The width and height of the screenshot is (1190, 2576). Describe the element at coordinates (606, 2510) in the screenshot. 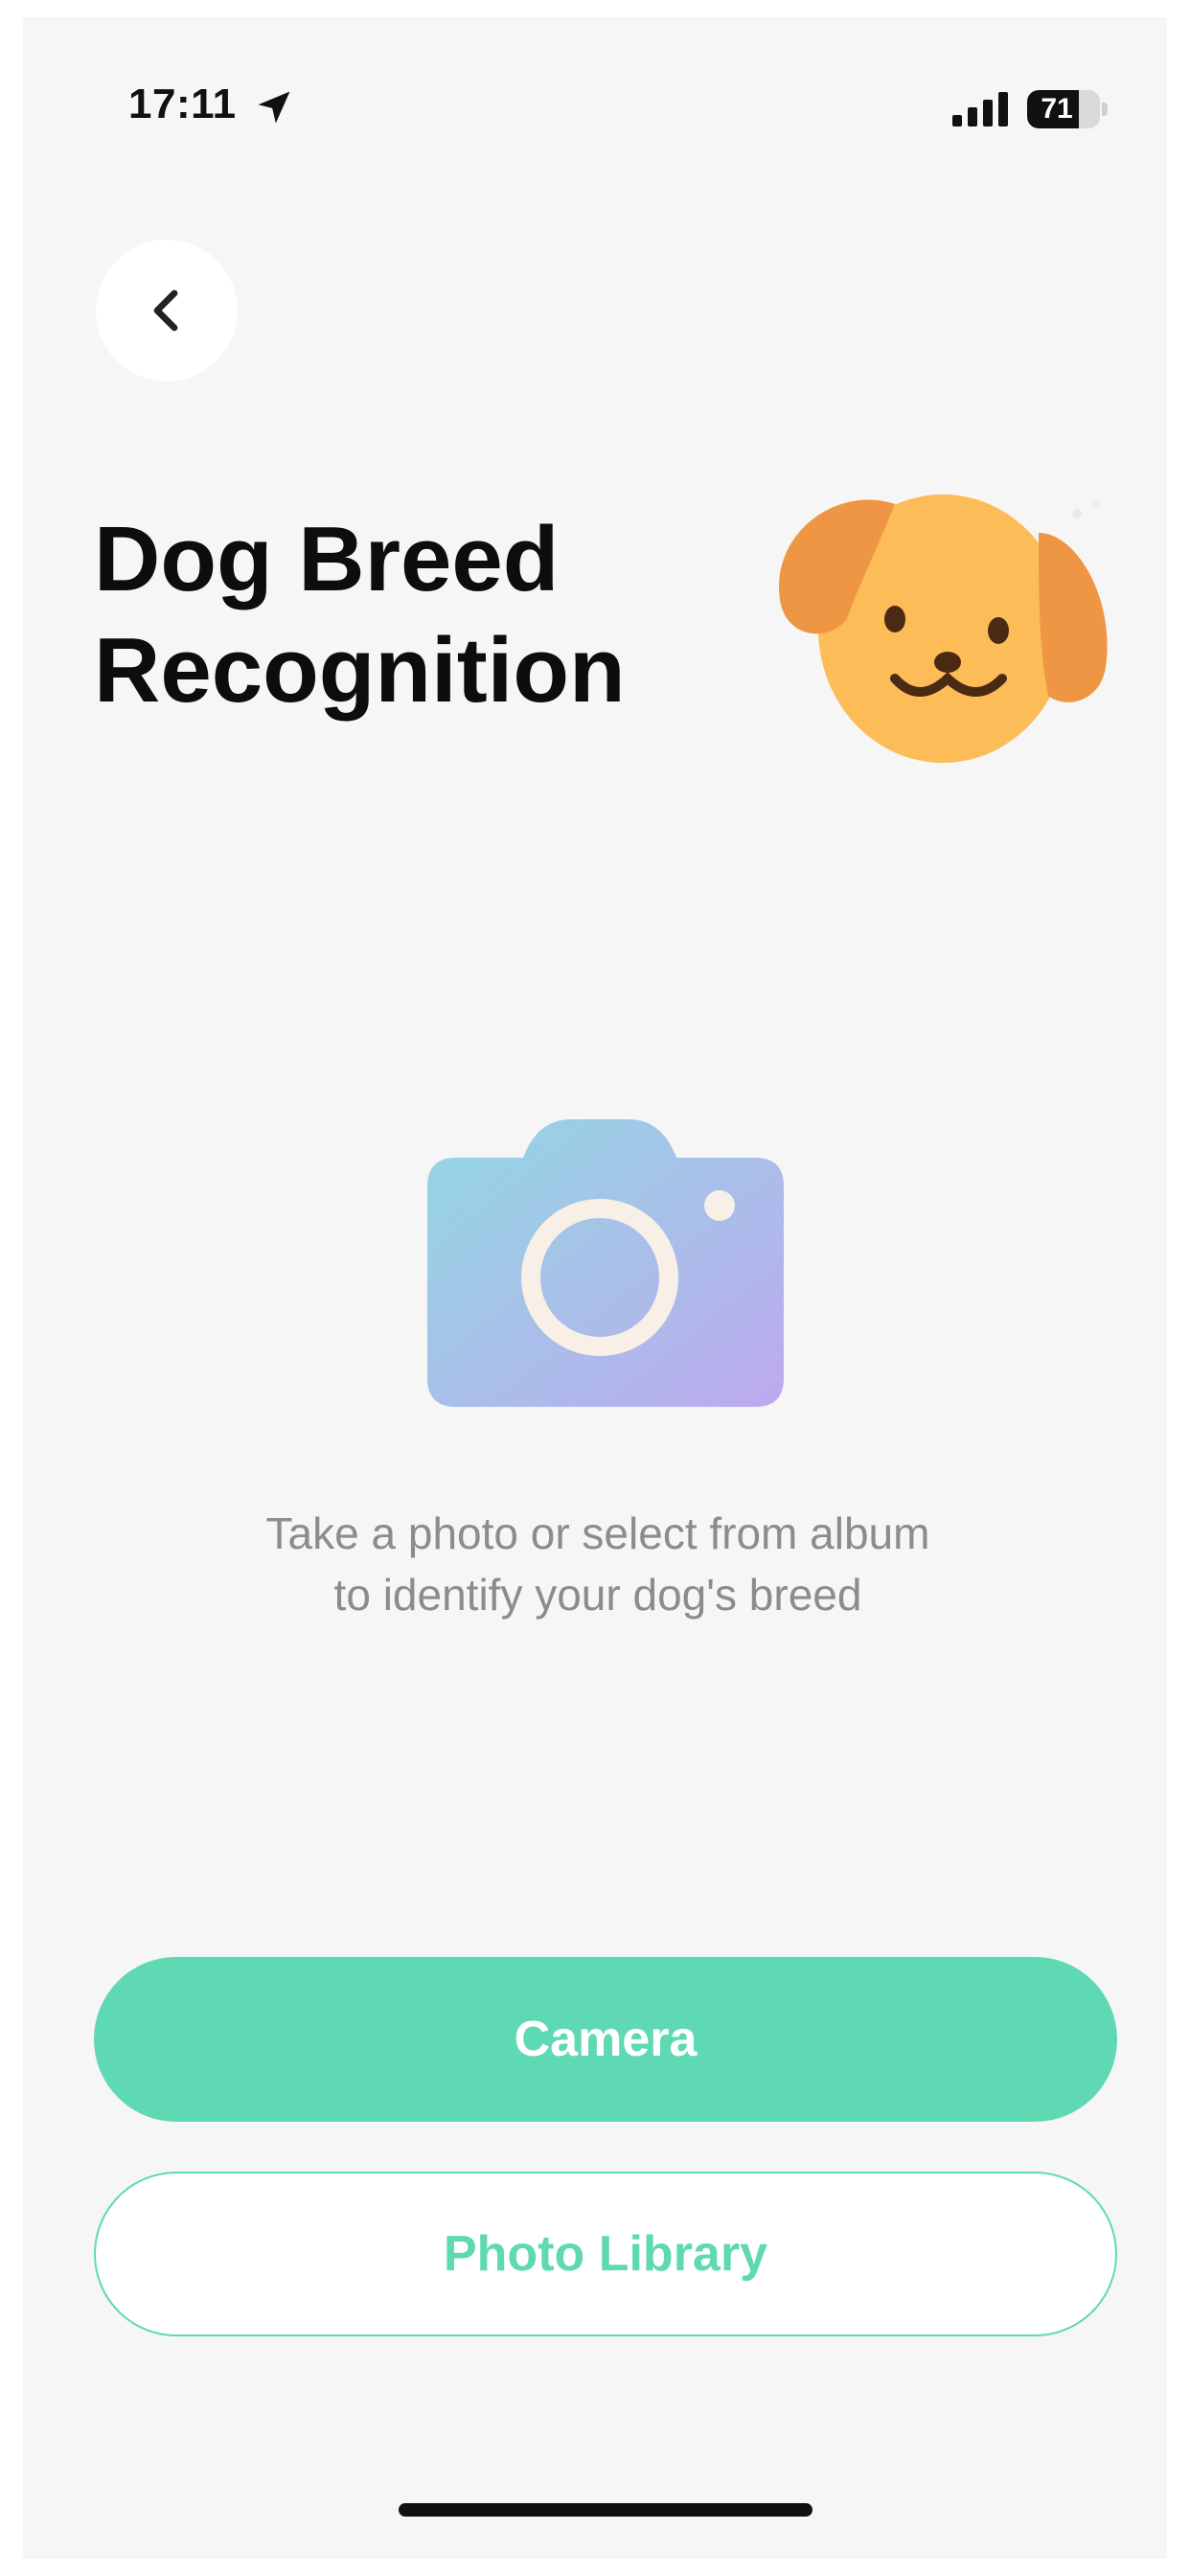

I see `home-indicator` at that location.